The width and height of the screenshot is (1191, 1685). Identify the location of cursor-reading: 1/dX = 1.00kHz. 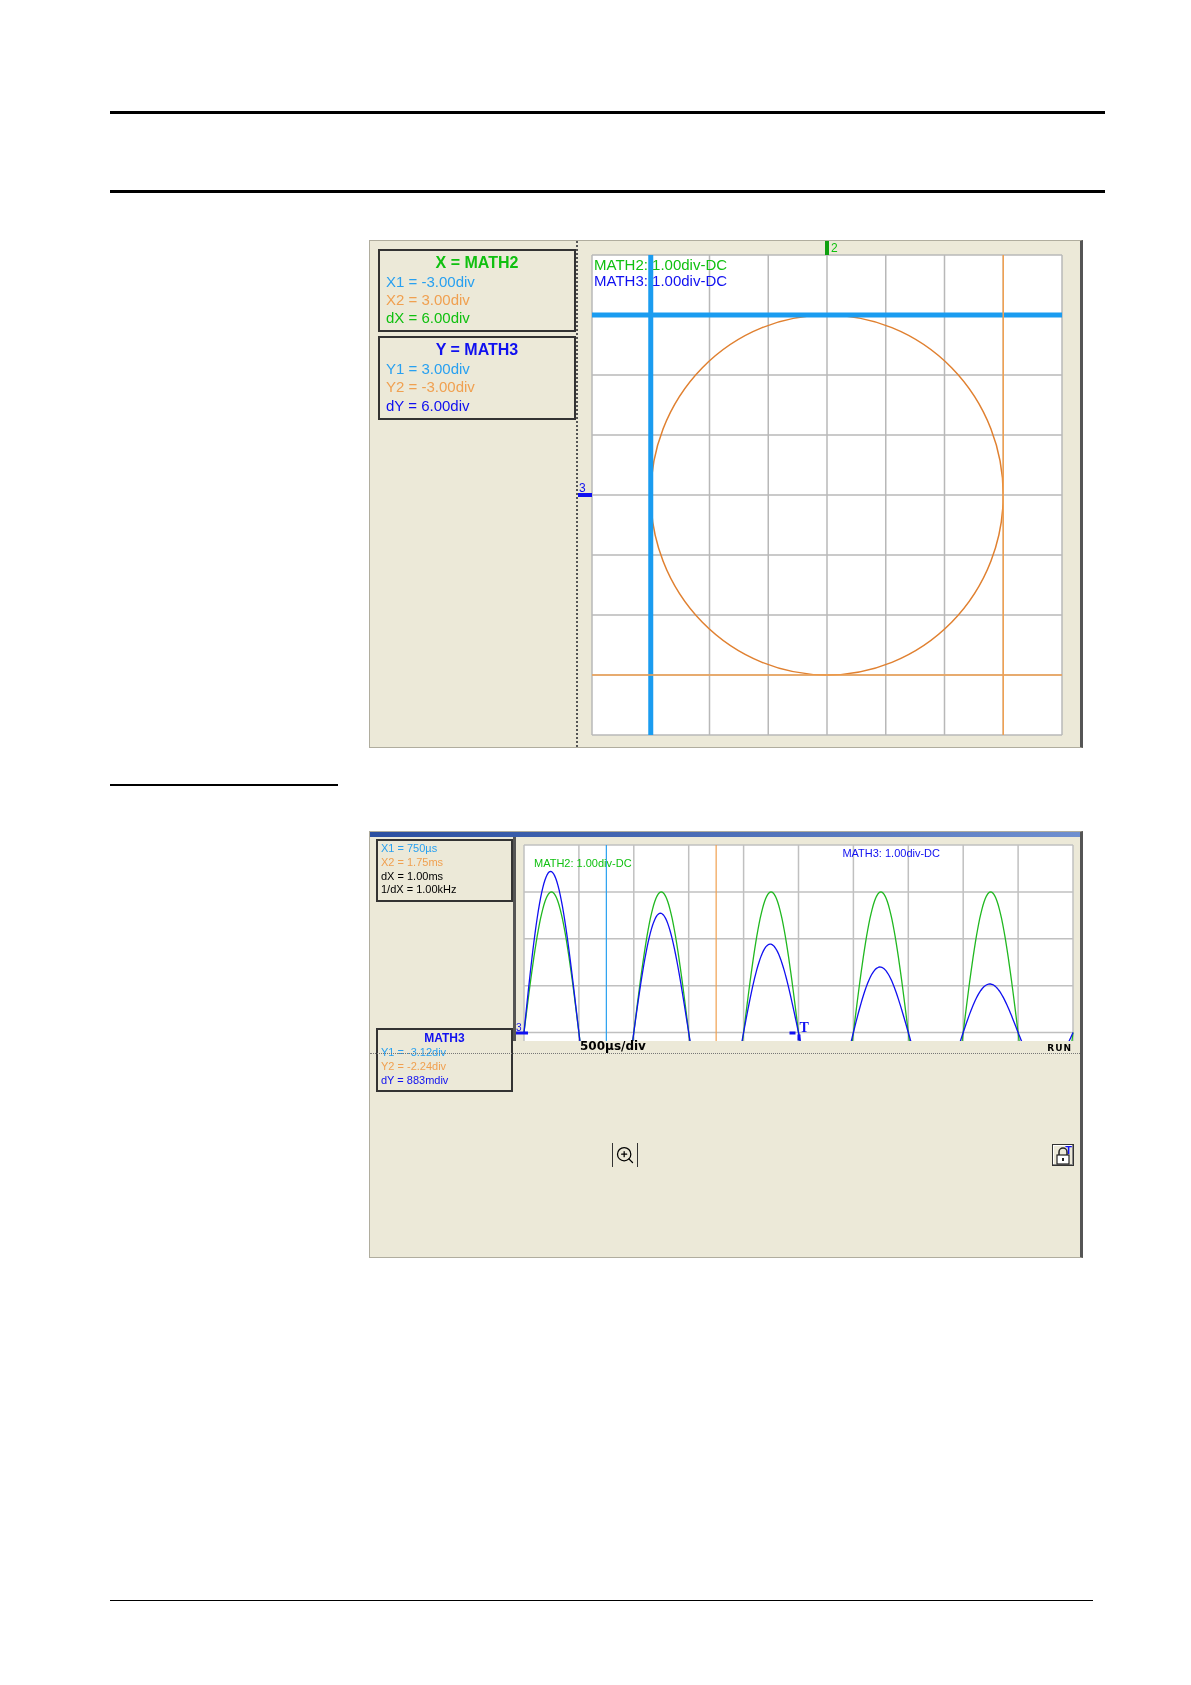
(419, 890).